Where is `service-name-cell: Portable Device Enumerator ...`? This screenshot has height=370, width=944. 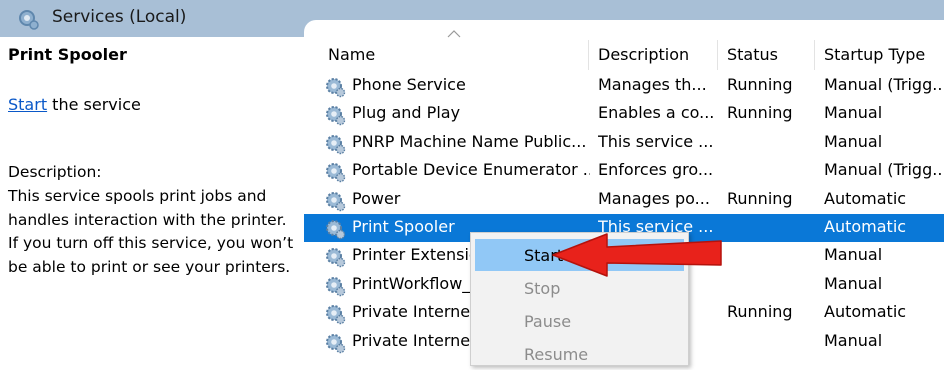 service-name-cell: Portable Device Enumerator ... is located at coordinates (471, 170).